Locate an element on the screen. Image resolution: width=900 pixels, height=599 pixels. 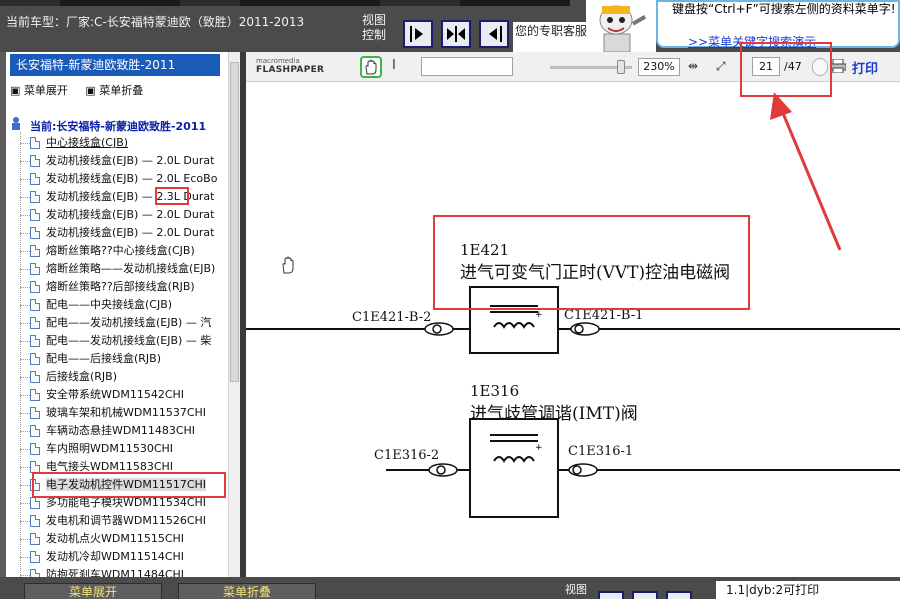
tree-item: 发动机接线盒(EJB) — 2.0L EcoBo is located at coordinates (121, 179).